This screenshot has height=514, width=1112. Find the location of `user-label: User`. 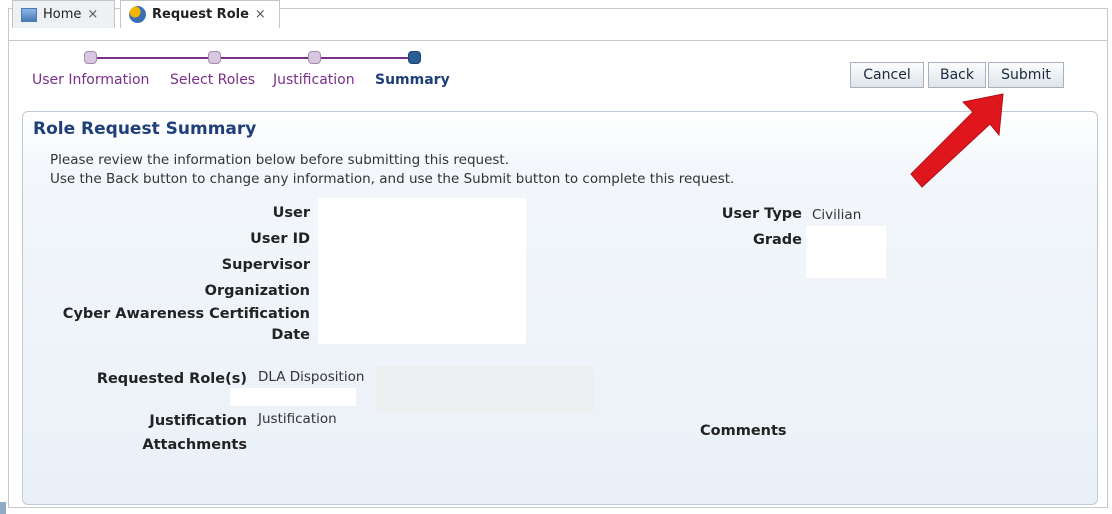

user-label: User is located at coordinates (291, 213).